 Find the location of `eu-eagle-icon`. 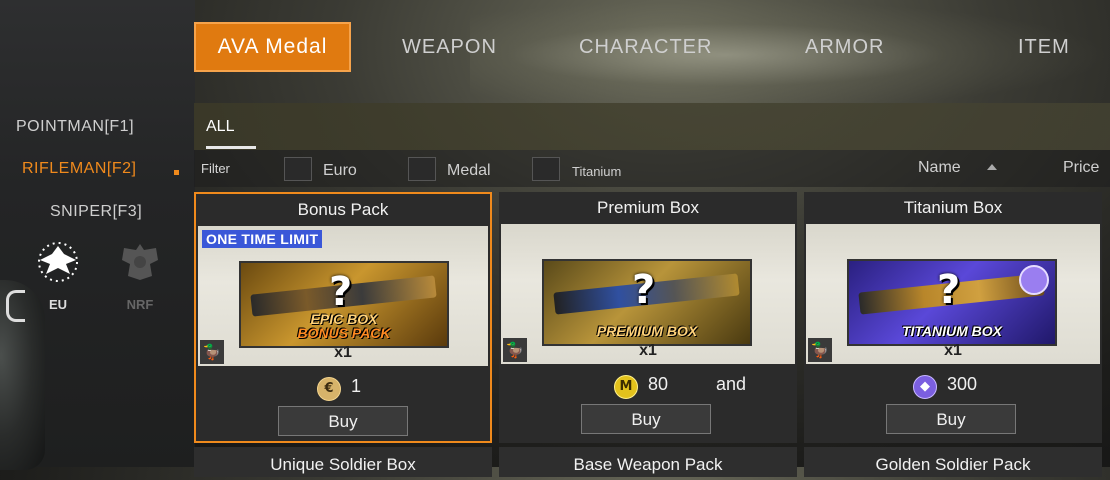

eu-eagle-icon is located at coordinates (58, 267).